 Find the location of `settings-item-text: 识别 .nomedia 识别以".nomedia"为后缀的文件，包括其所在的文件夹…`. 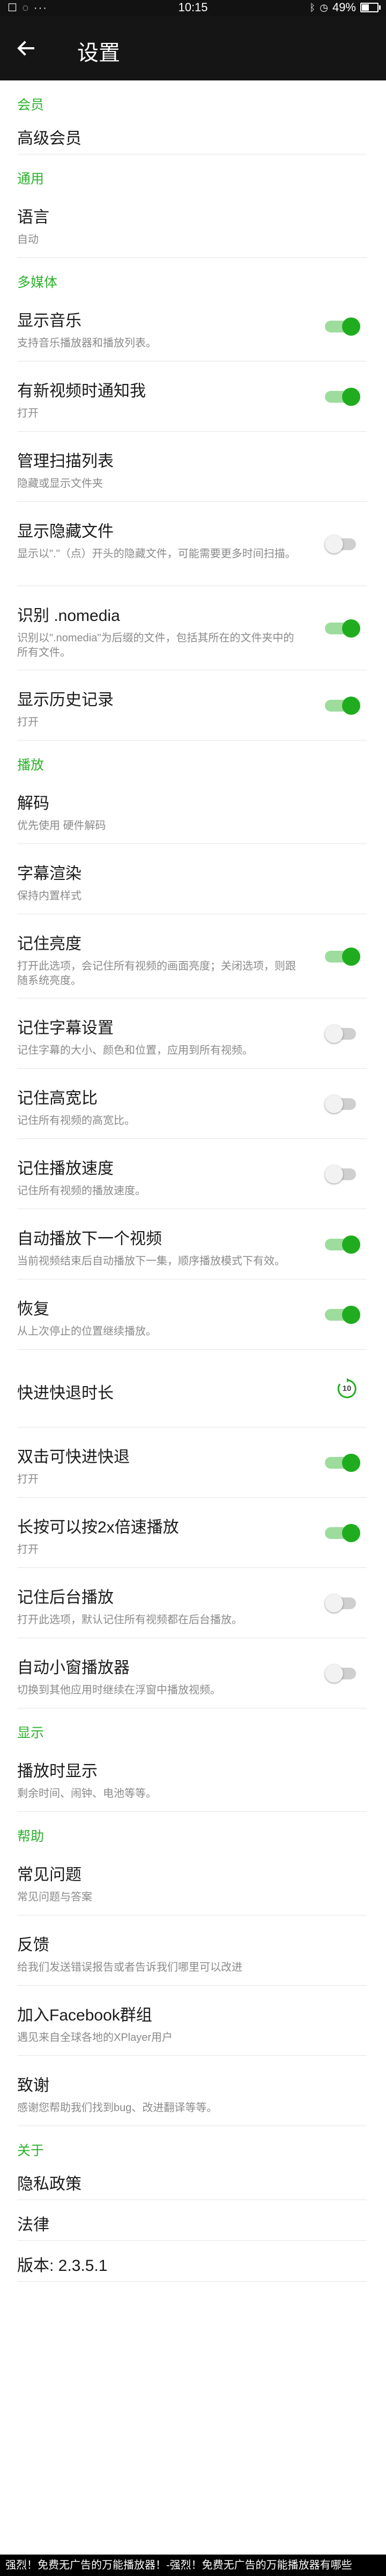

settings-item-text: 识别 .nomedia 识别以".nomedia"为后缀的文件，包括其所在的文件夹… is located at coordinates (160, 631).